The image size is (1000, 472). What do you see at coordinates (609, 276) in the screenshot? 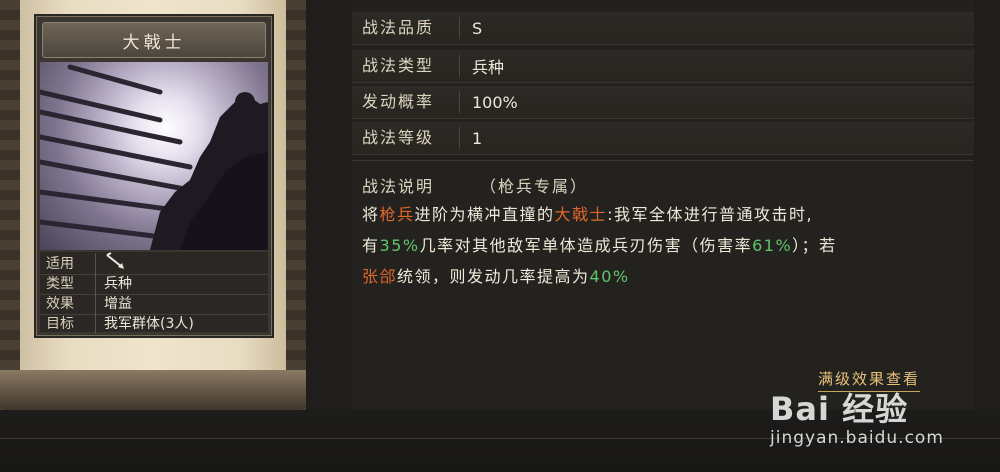
I see `boosted-chance-highlight: 40%` at bounding box center [609, 276].